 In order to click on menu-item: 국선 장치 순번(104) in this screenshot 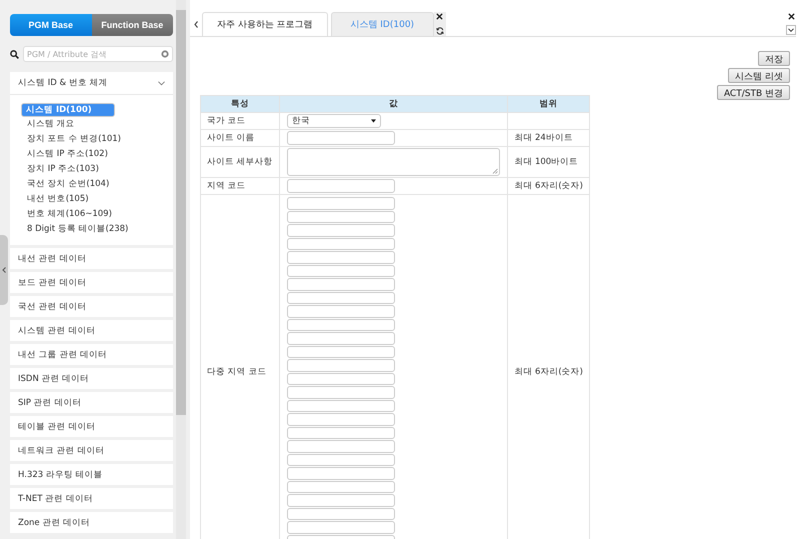, I will do `click(92, 184)`.